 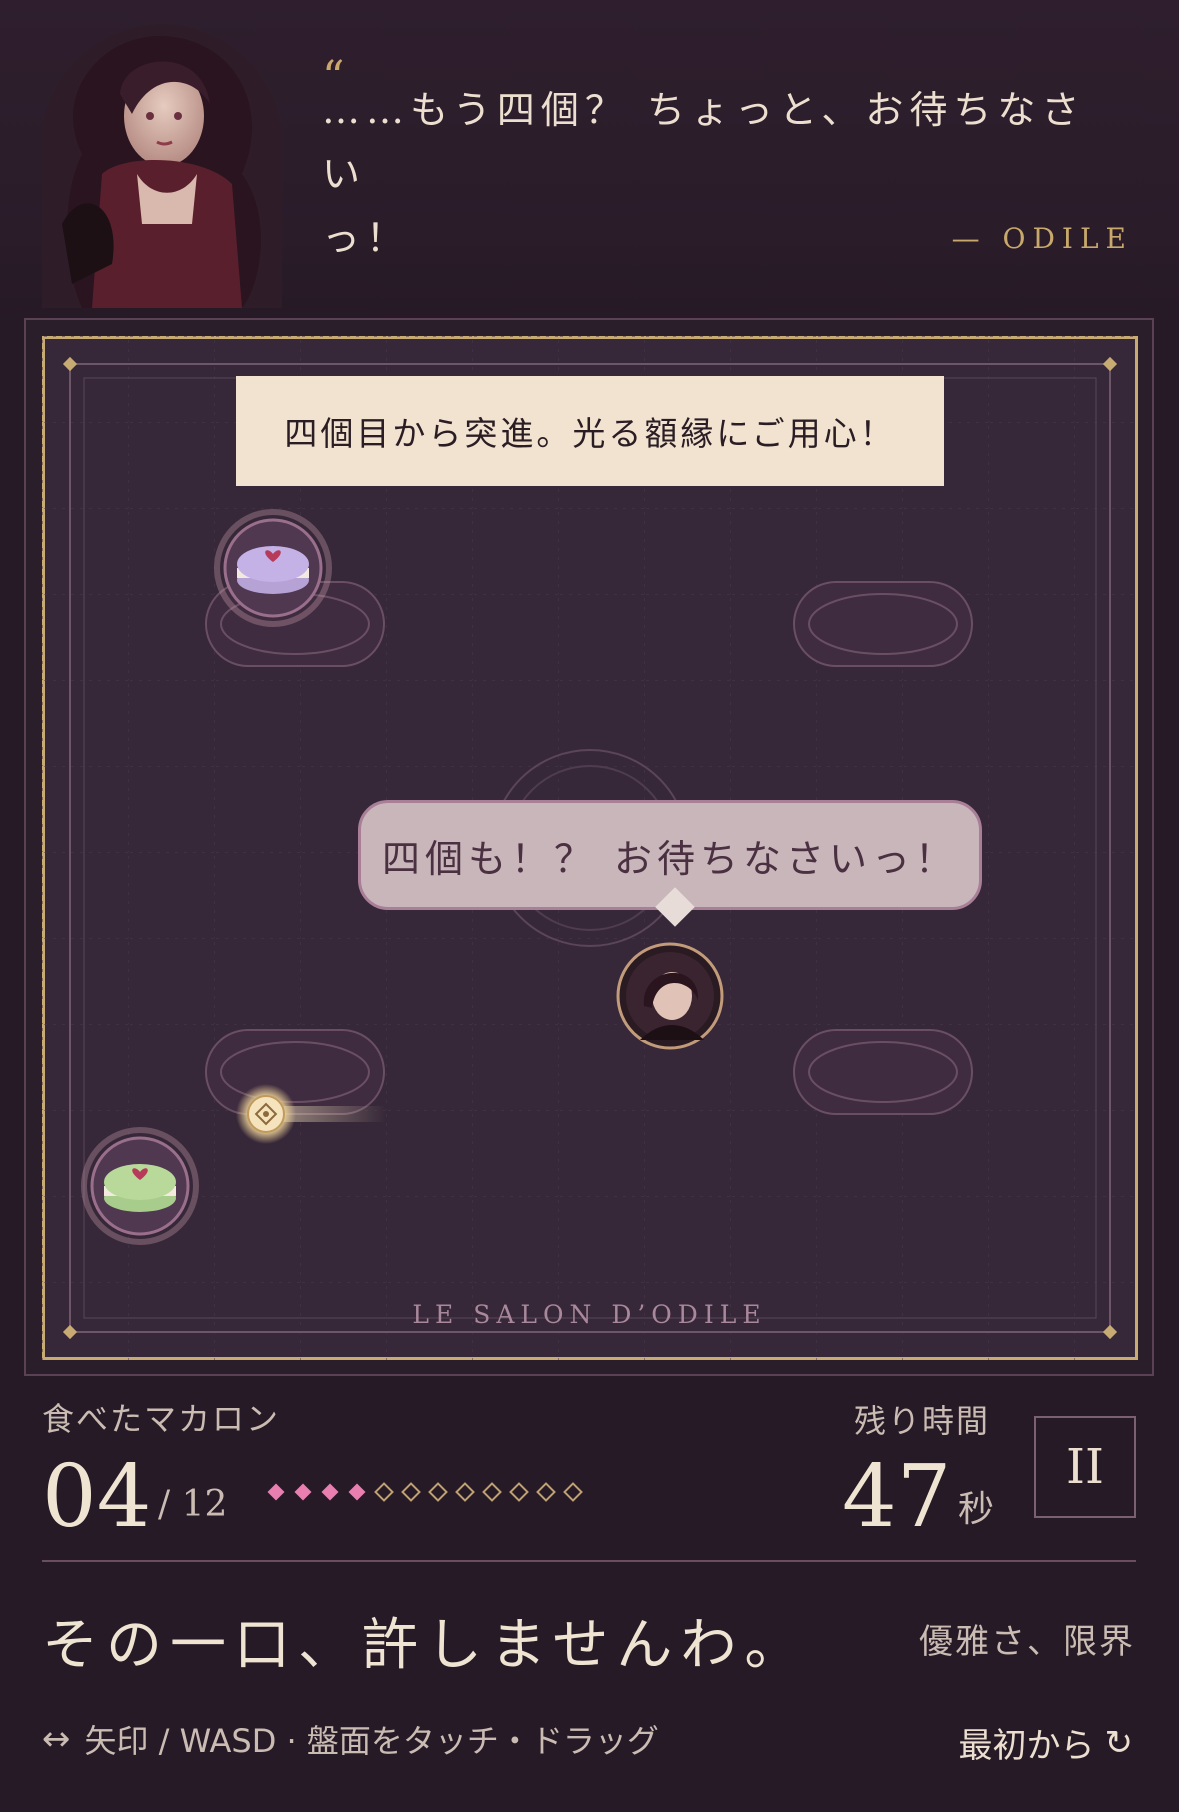 What do you see at coordinates (590, 431) in the screenshot?
I see `hint-banner: 四個目から突進。光る額縁にご用心！` at bounding box center [590, 431].